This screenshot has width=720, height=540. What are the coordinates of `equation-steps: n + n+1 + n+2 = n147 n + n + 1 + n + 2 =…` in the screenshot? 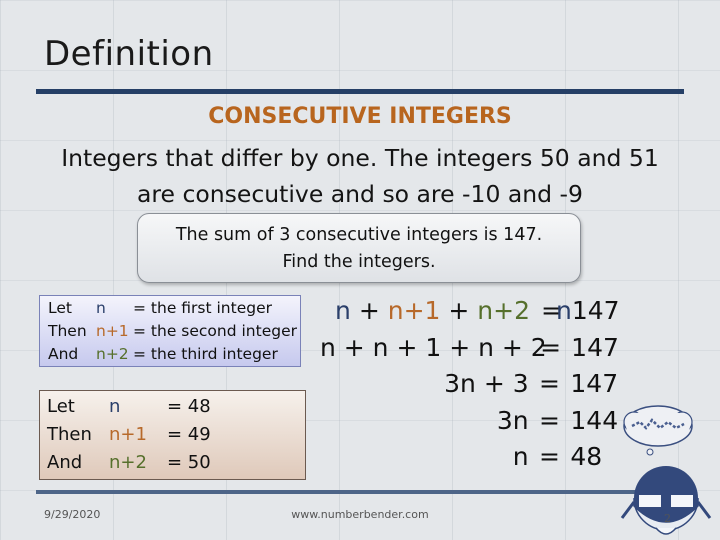 It's located at (475, 384).